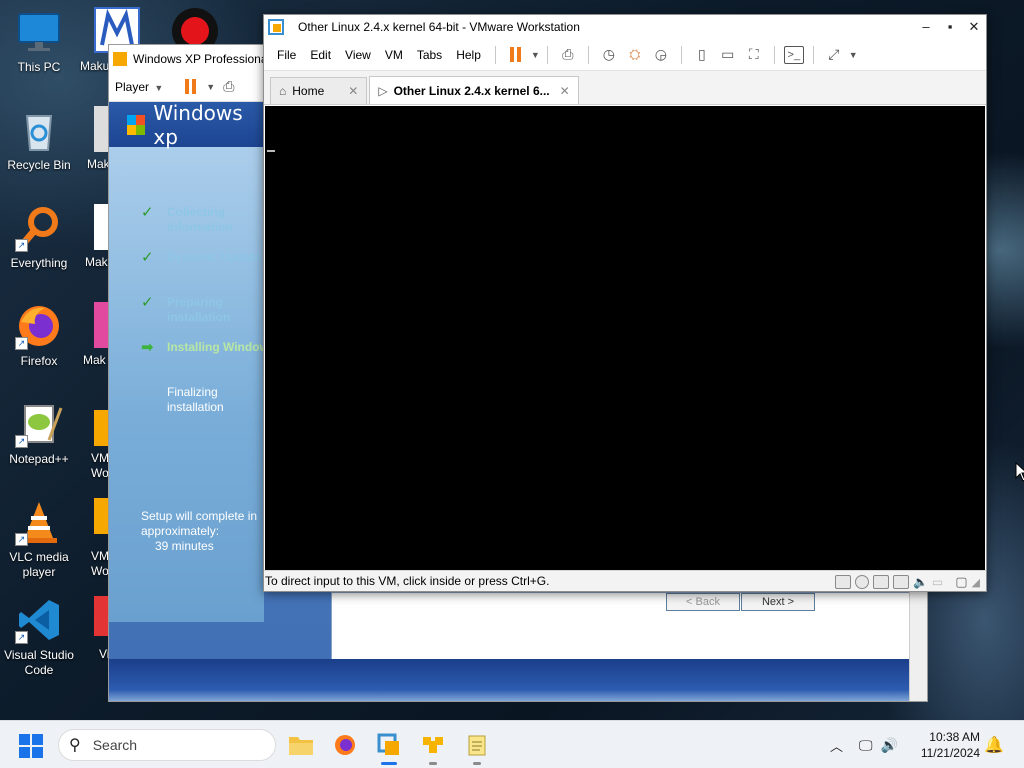 The height and width of the screenshot is (768, 1024). What do you see at coordinates (39, 263) in the screenshot?
I see `desktop-icon-label: Everything` at bounding box center [39, 263].